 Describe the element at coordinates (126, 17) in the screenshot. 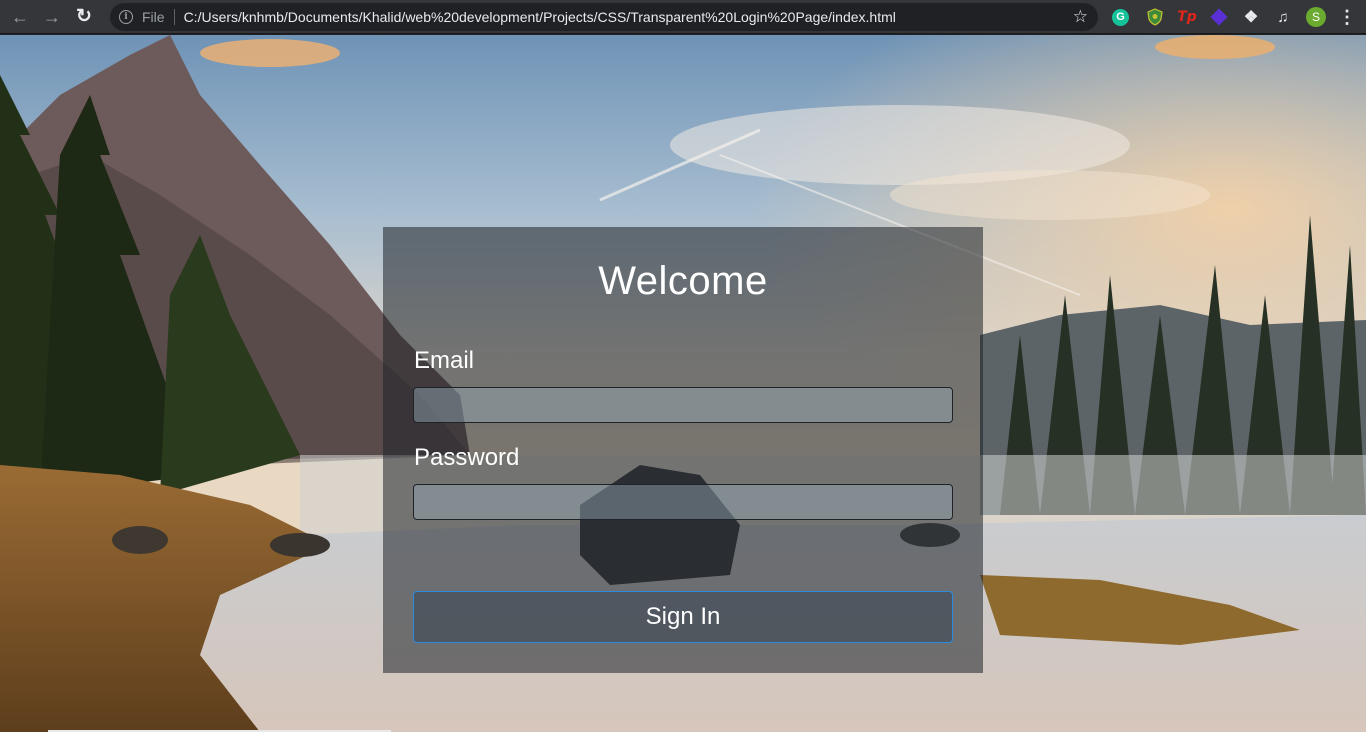

I see `info-icon: i` at that location.